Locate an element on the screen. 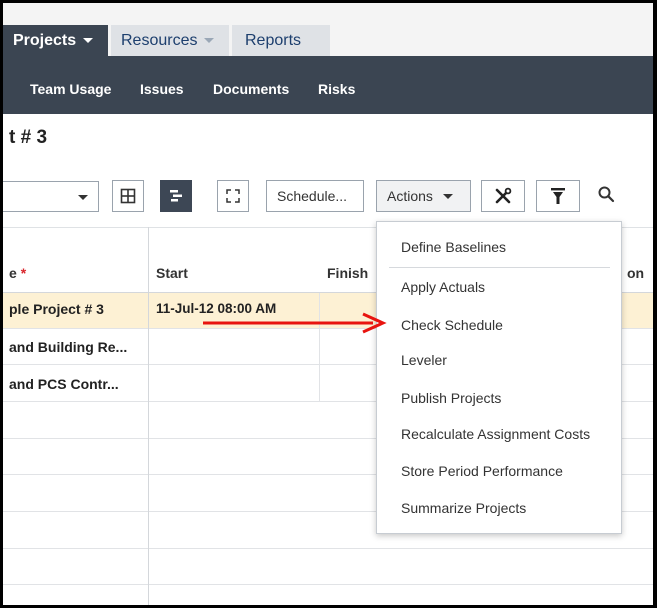 This screenshot has width=657, height=608. row-start: 11-Jul-12 08:00 AM is located at coordinates (216, 308).